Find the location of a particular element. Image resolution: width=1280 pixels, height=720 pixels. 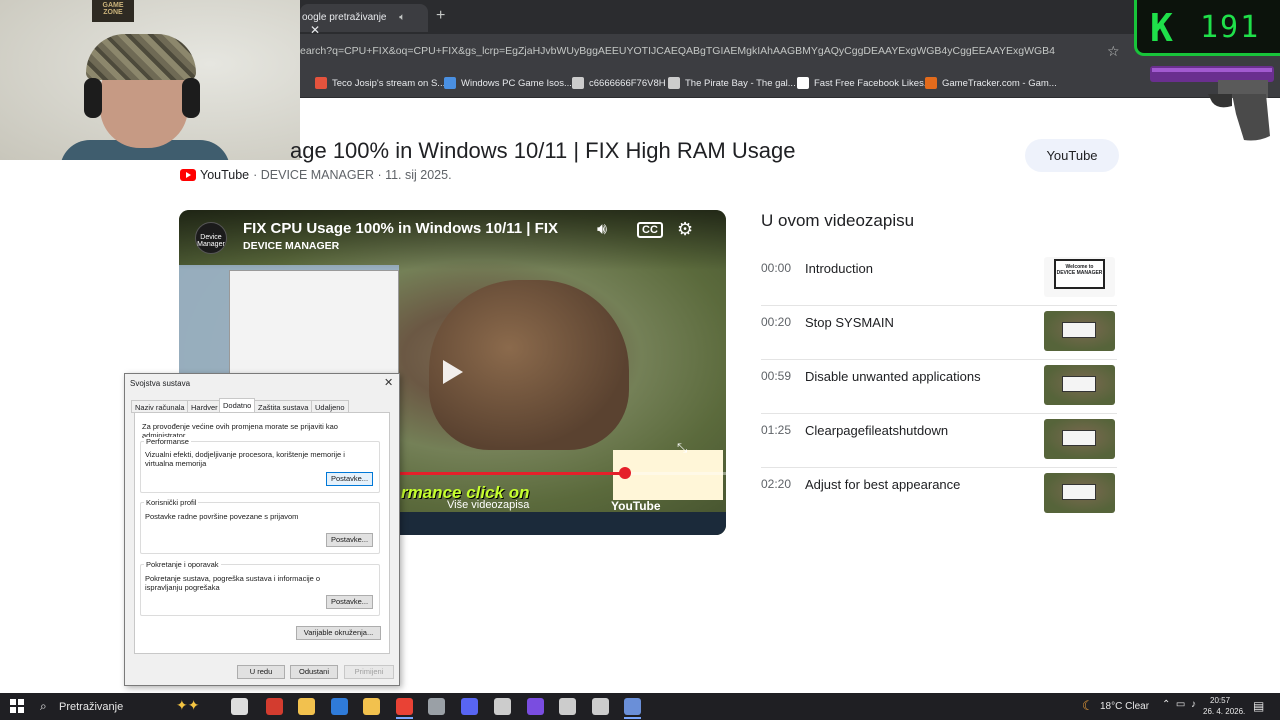

startup-label: Pokretanje i oporavak is located at coordinates (182, 564).